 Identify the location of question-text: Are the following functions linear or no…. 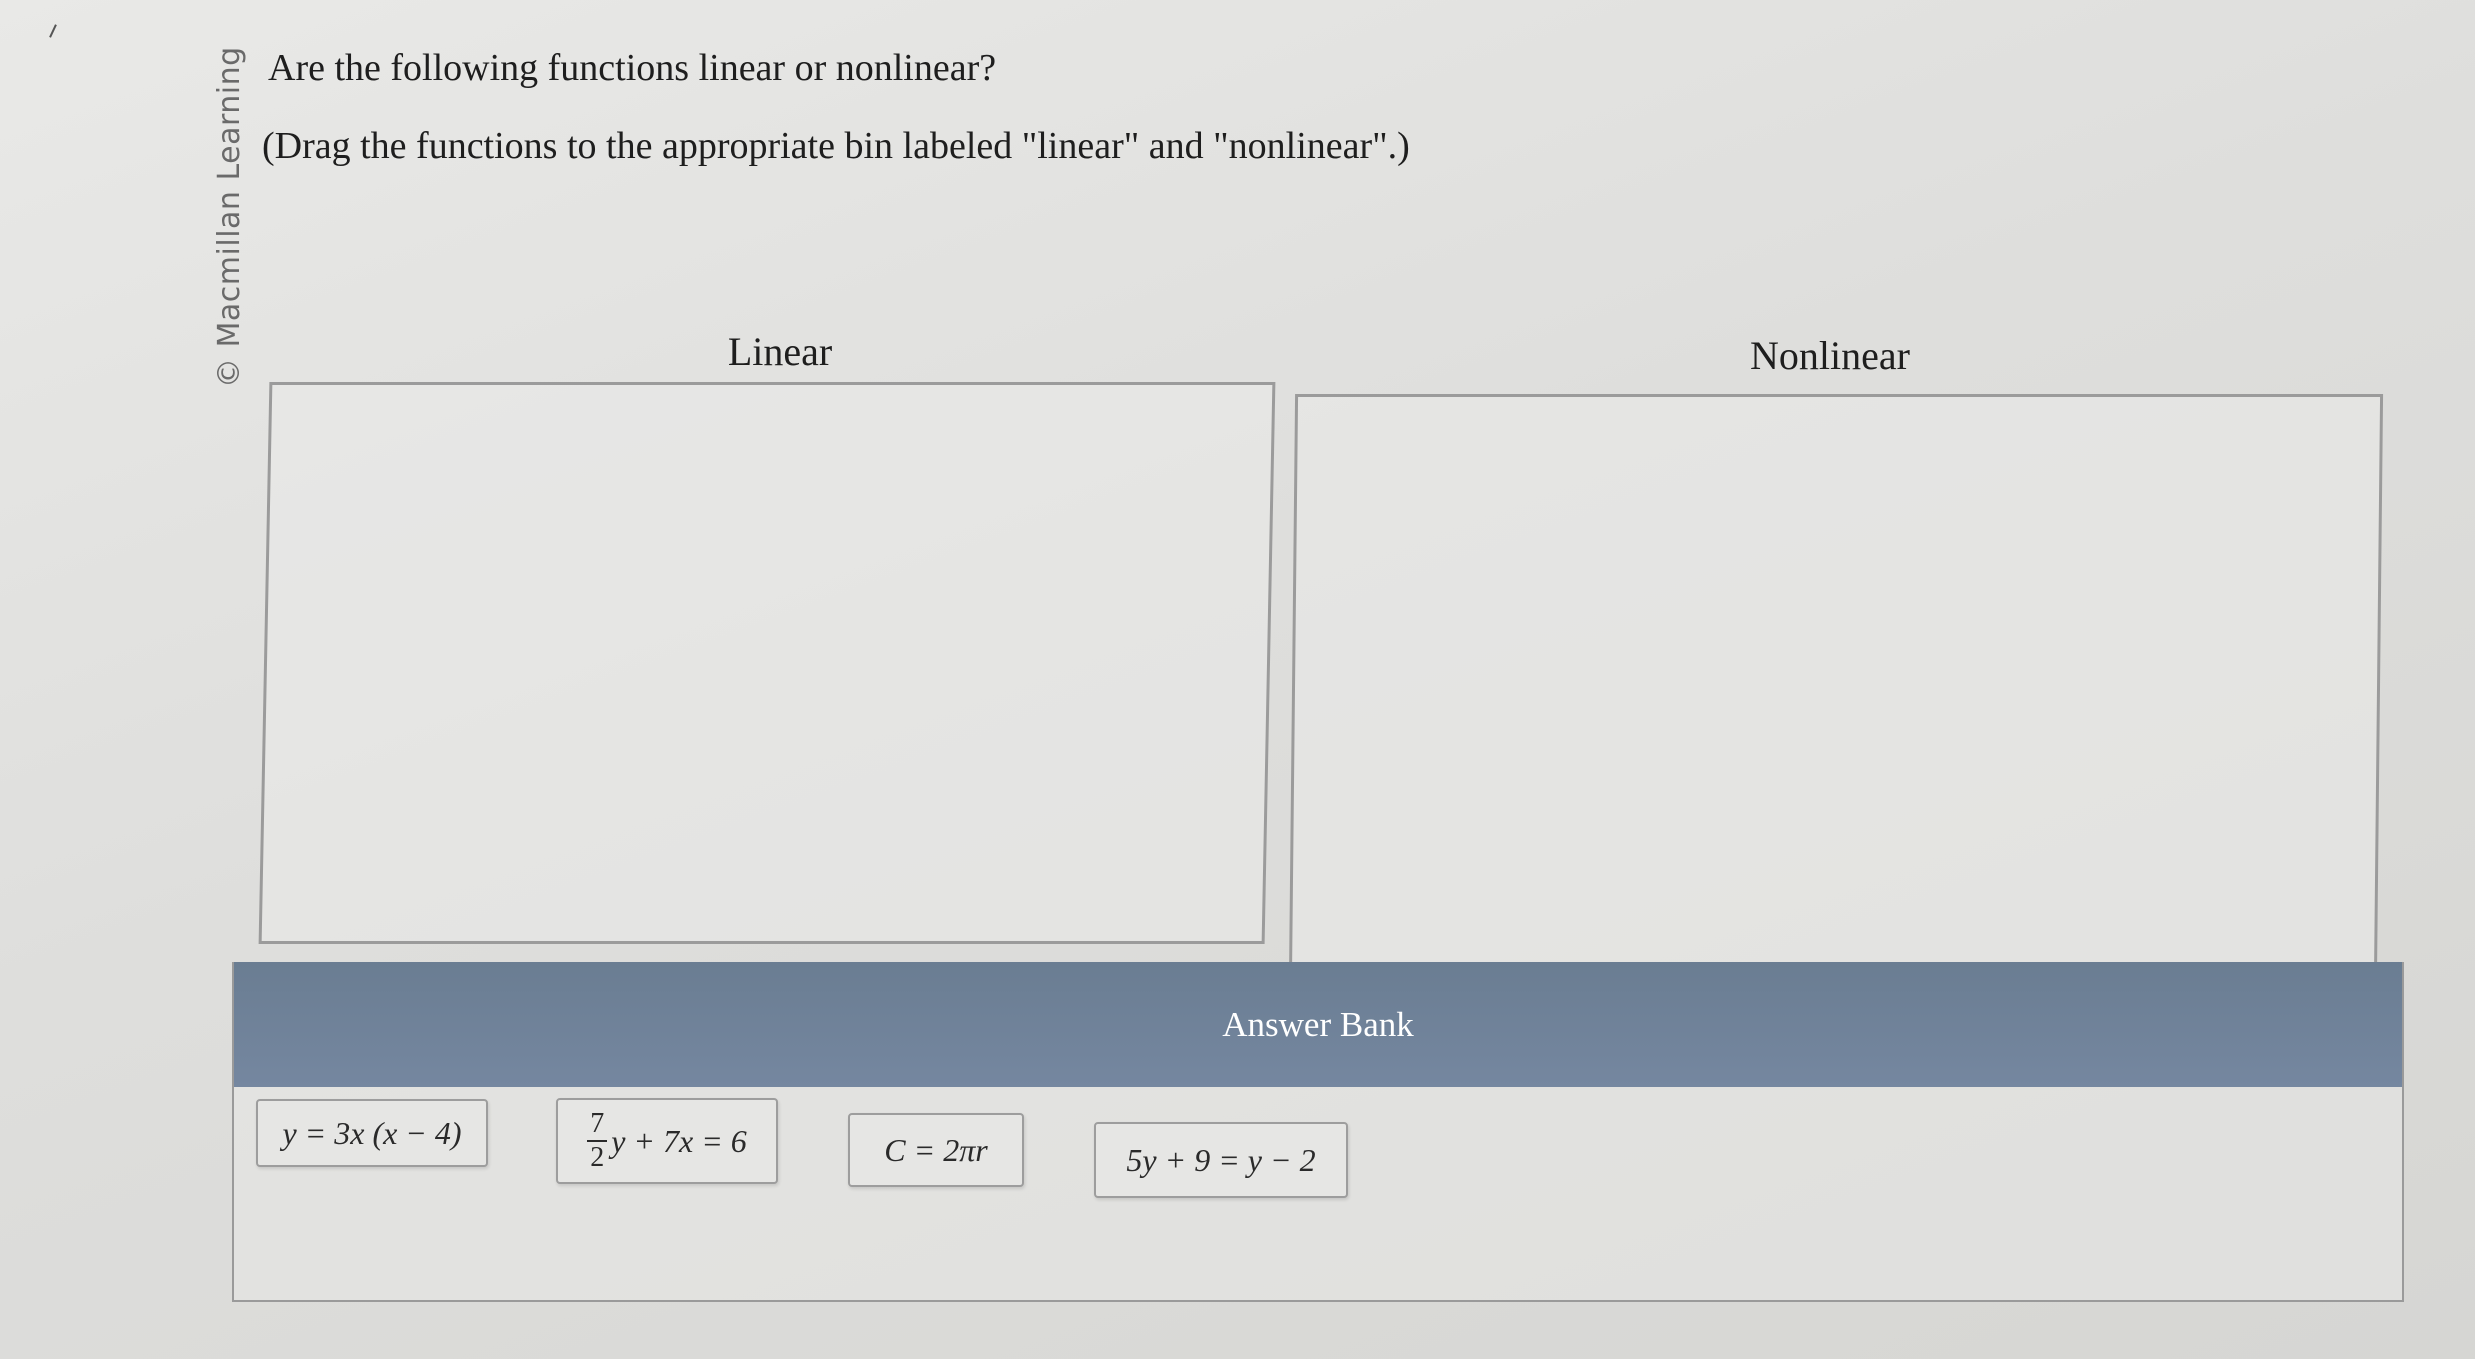
(632, 68).